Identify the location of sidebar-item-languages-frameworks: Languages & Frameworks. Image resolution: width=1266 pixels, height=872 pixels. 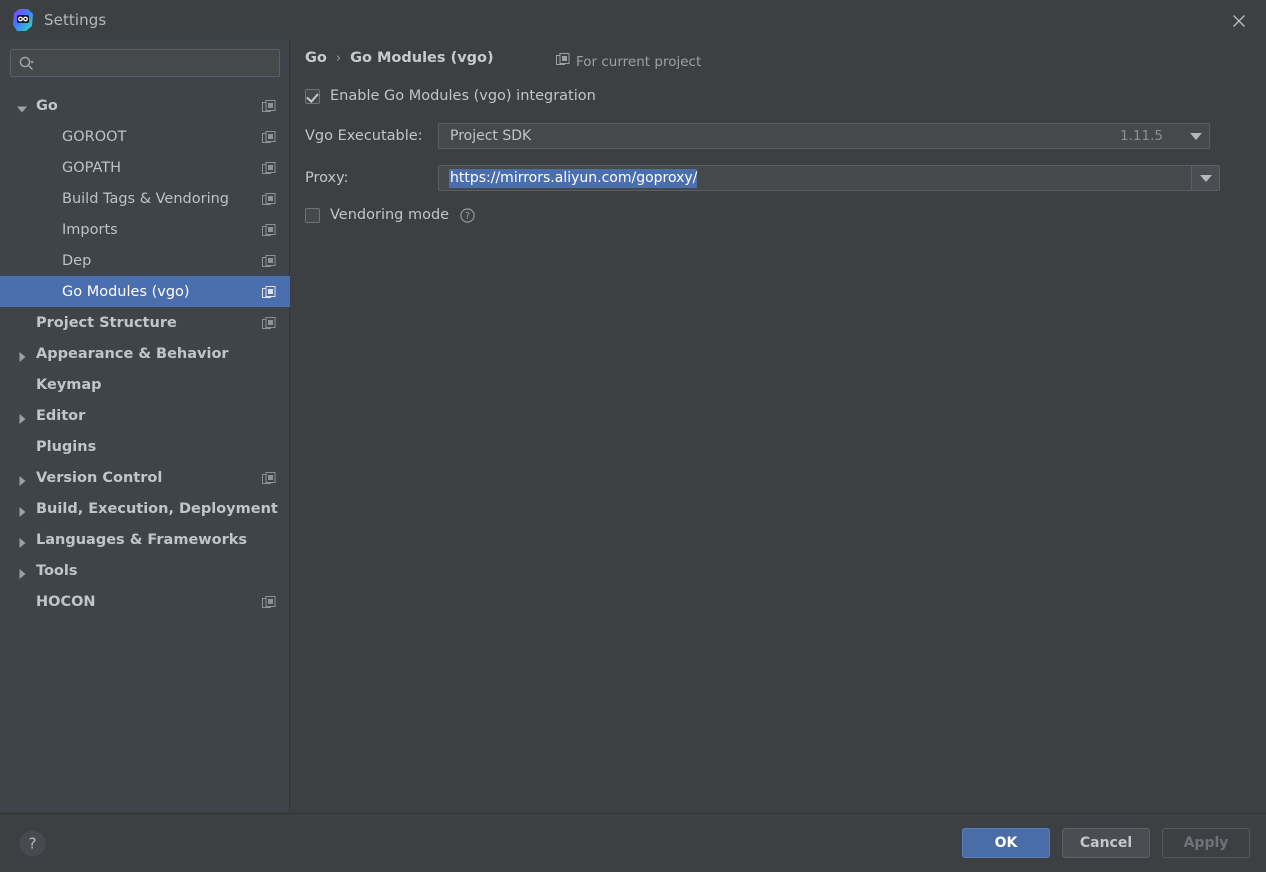
(145, 539).